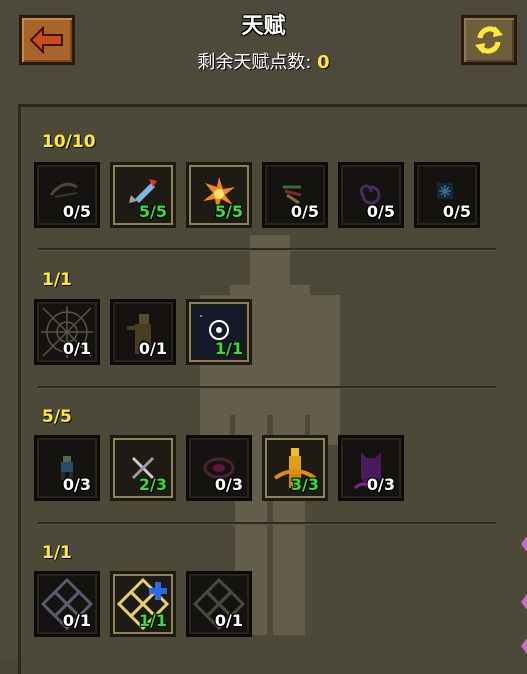  I want to click on reset-talents-button, so click(489, 40).